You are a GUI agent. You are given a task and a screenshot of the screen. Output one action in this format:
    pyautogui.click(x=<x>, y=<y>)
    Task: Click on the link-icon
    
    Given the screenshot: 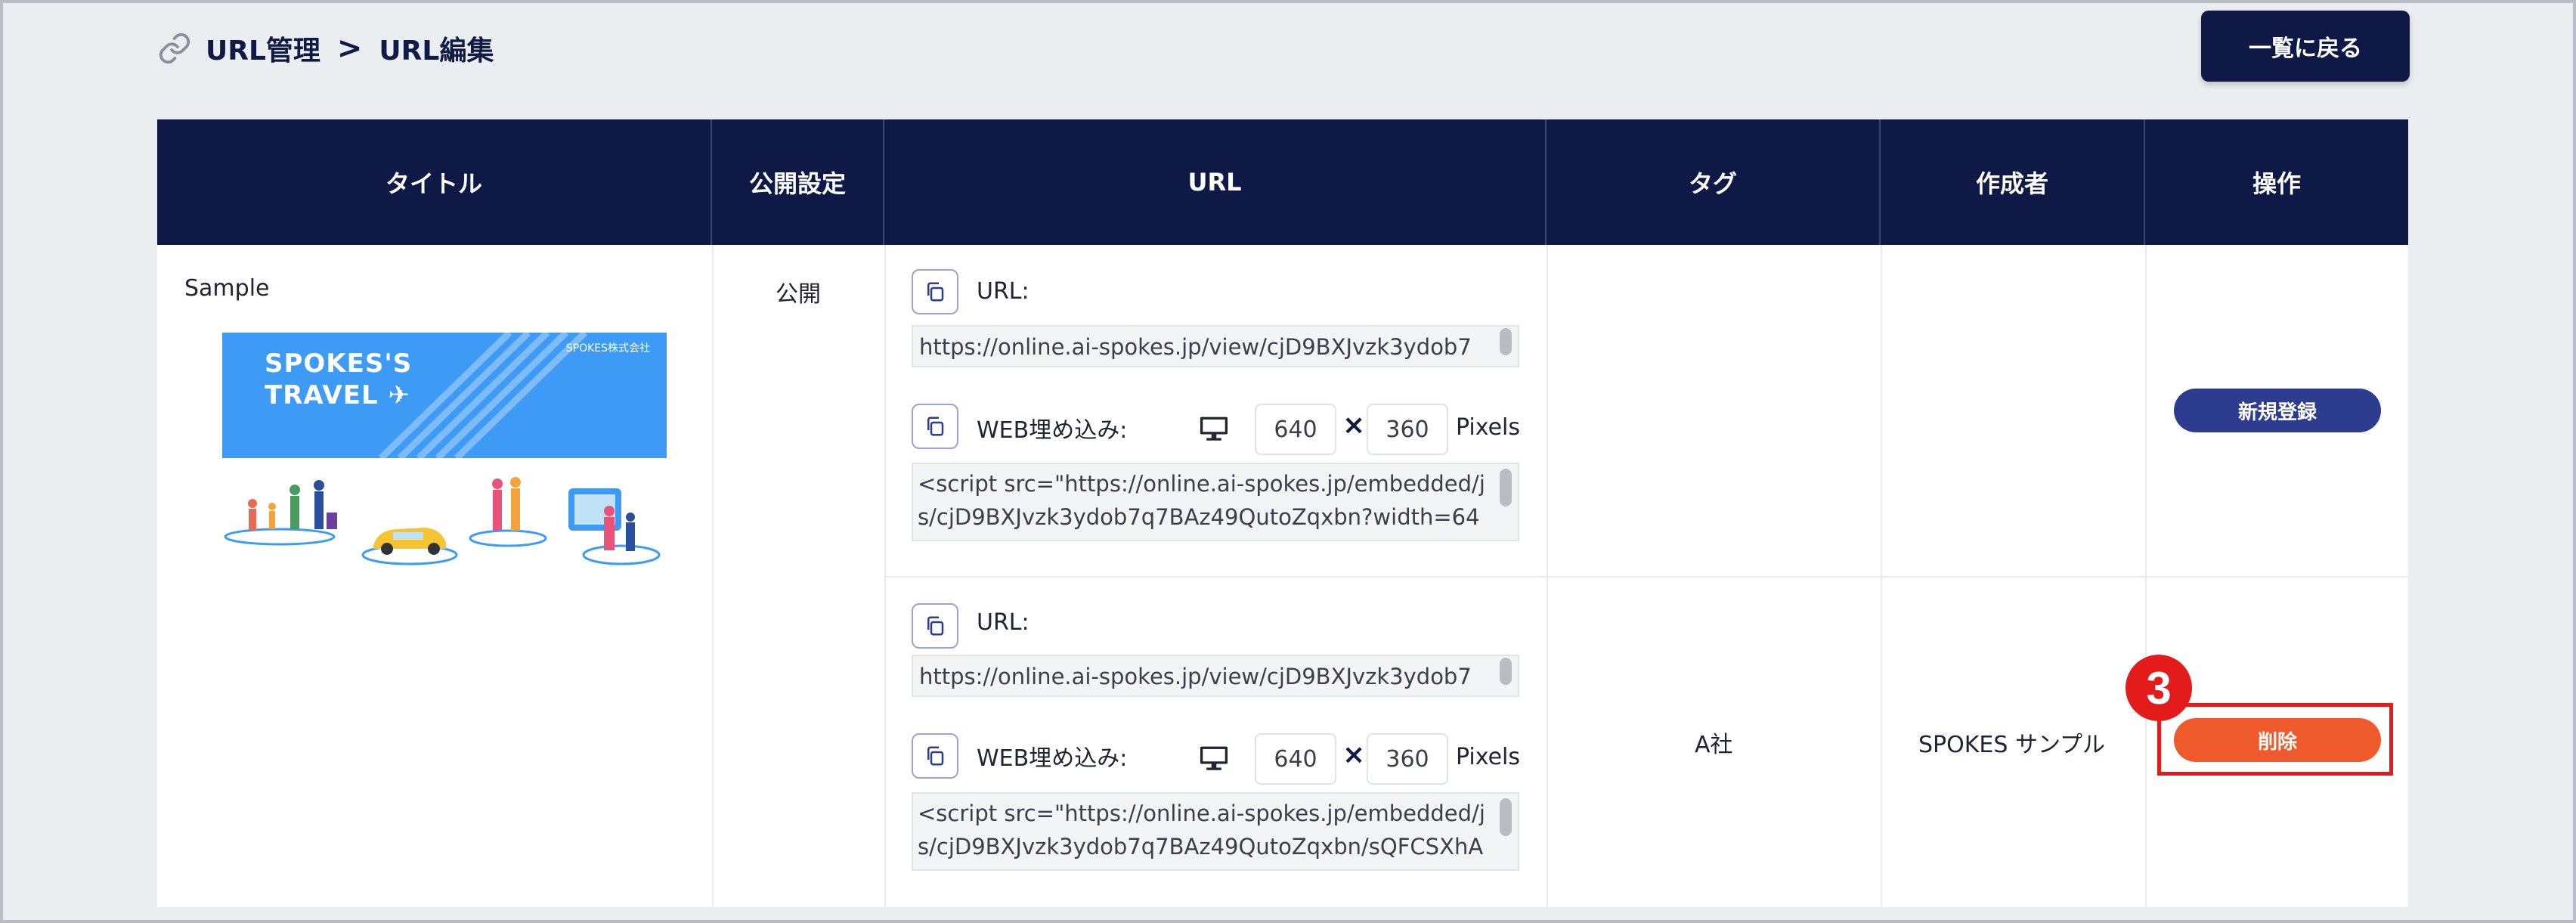 What is the action you would take?
    pyautogui.click(x=174, y=48)
    